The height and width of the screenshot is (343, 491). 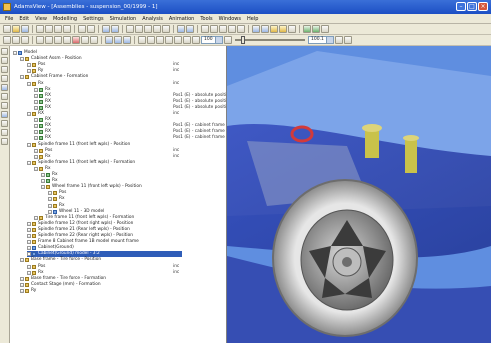 I want to click on filter-icon, so click(x=25, y=40).